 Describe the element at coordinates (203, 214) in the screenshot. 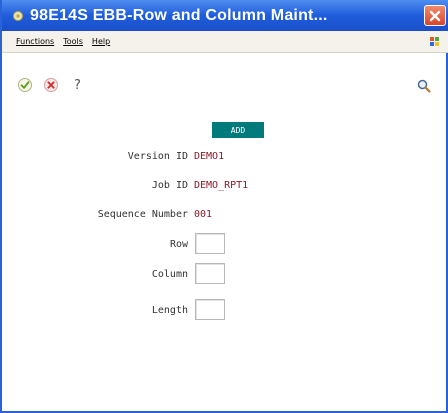

I see `sequence-number-value: 001` at that location.